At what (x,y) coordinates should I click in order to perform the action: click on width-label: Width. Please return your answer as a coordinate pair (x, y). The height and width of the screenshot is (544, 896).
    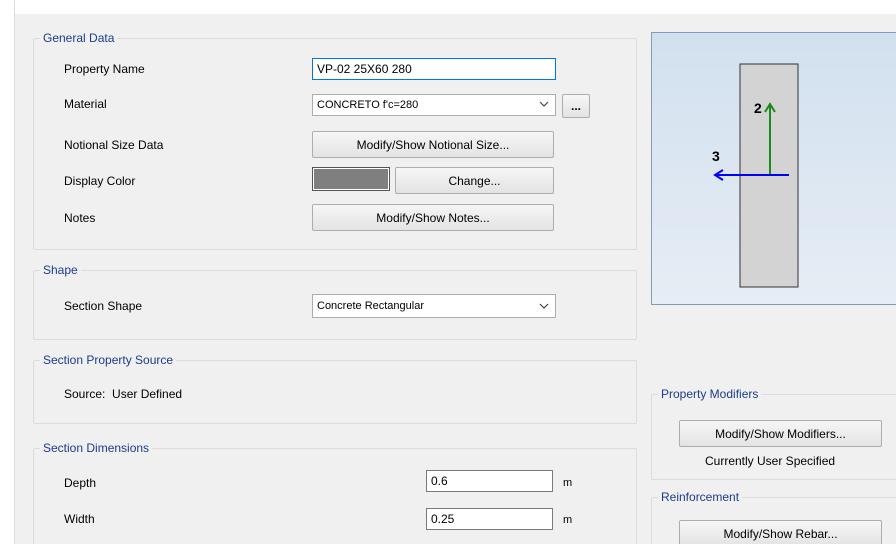
    Looking at the image, I should click on (79, 519).